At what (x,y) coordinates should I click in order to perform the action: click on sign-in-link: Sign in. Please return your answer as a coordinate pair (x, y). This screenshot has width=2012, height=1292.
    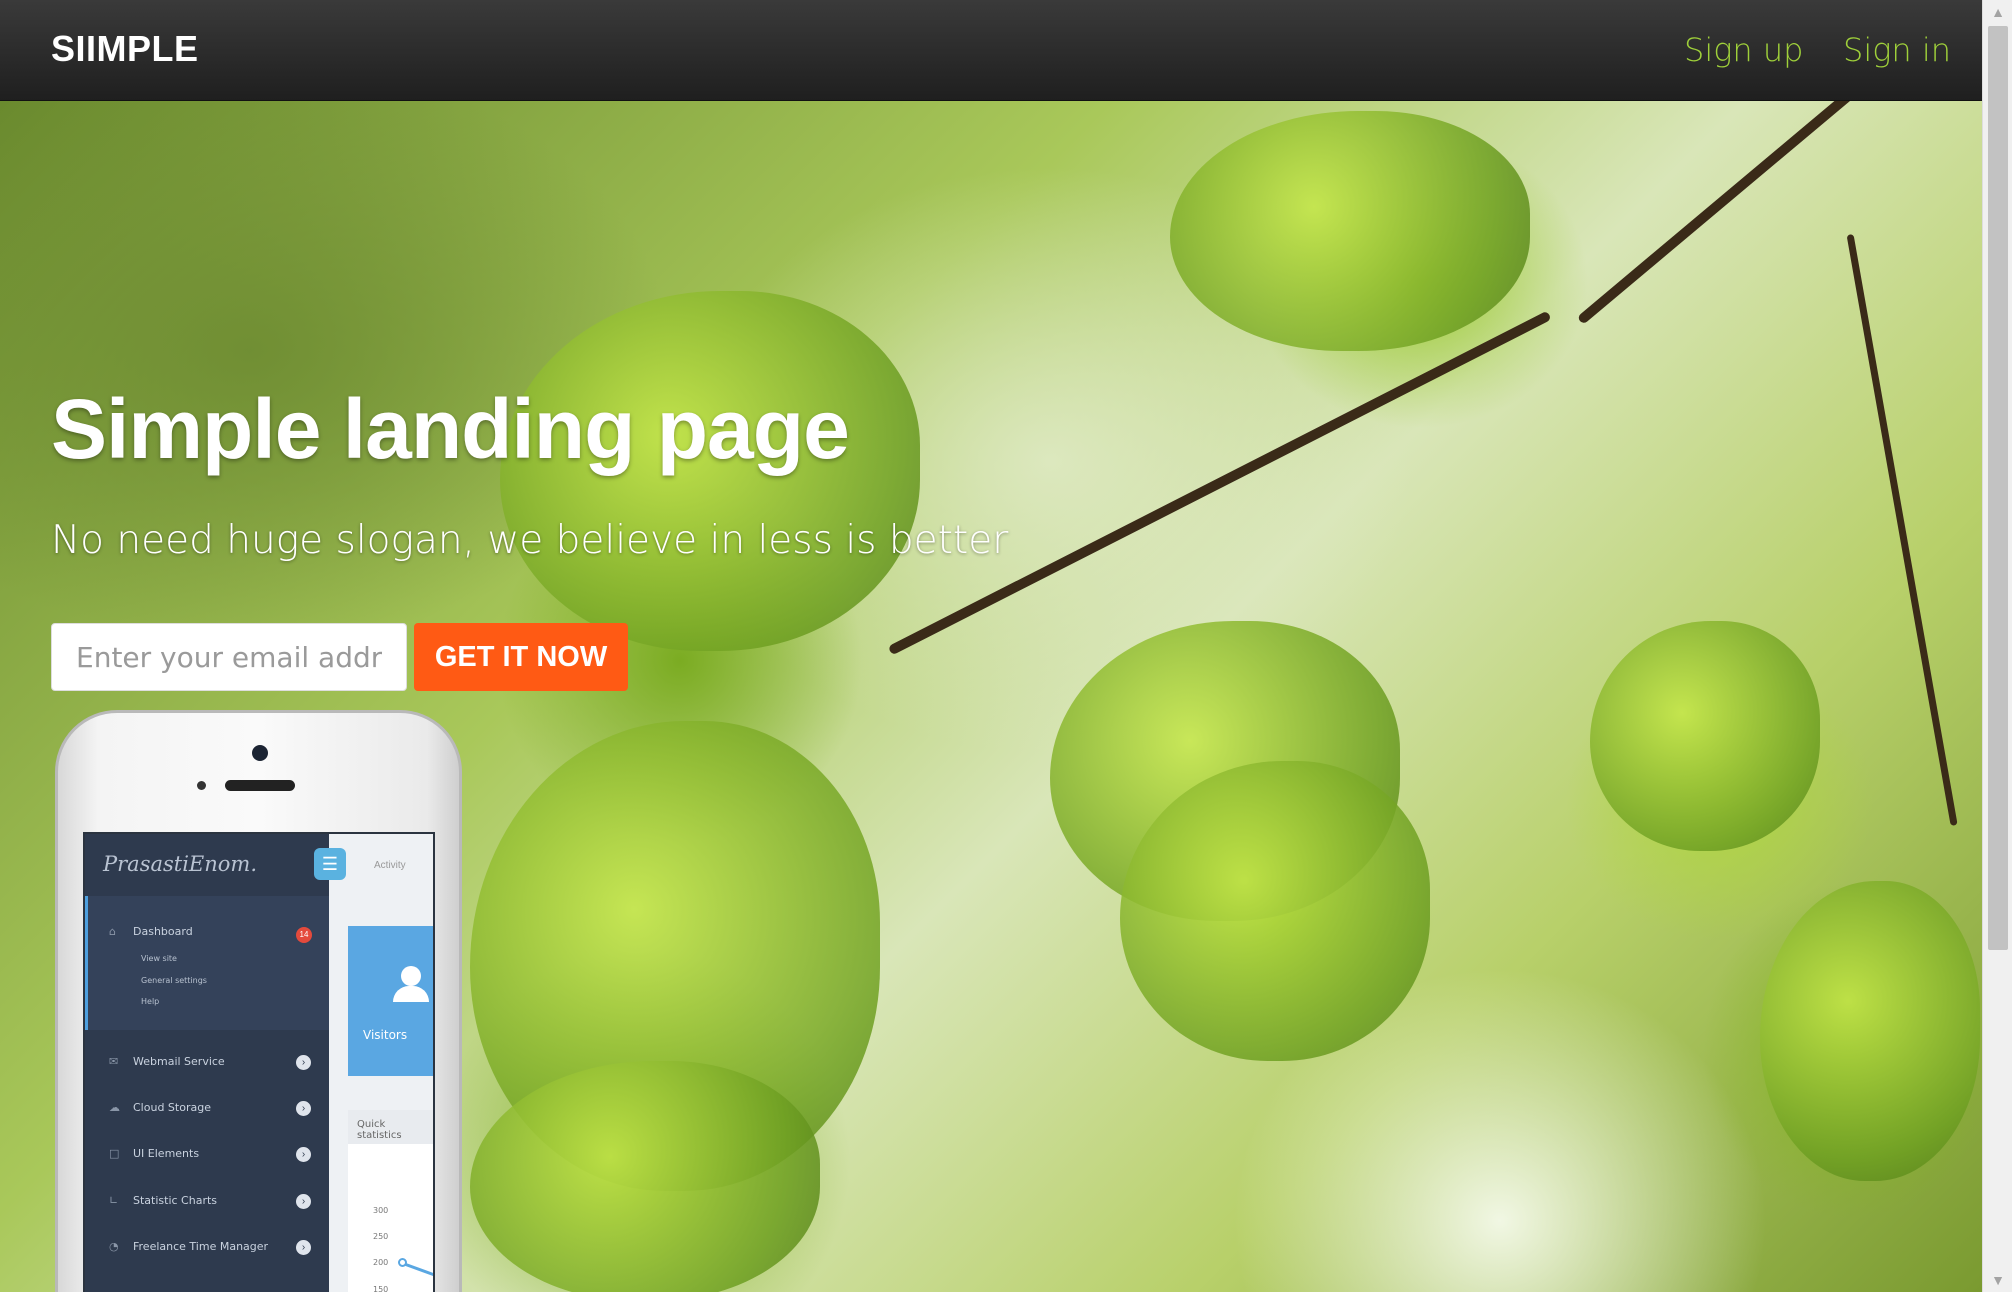
    Looking at the image, I should click on (1897, 50).